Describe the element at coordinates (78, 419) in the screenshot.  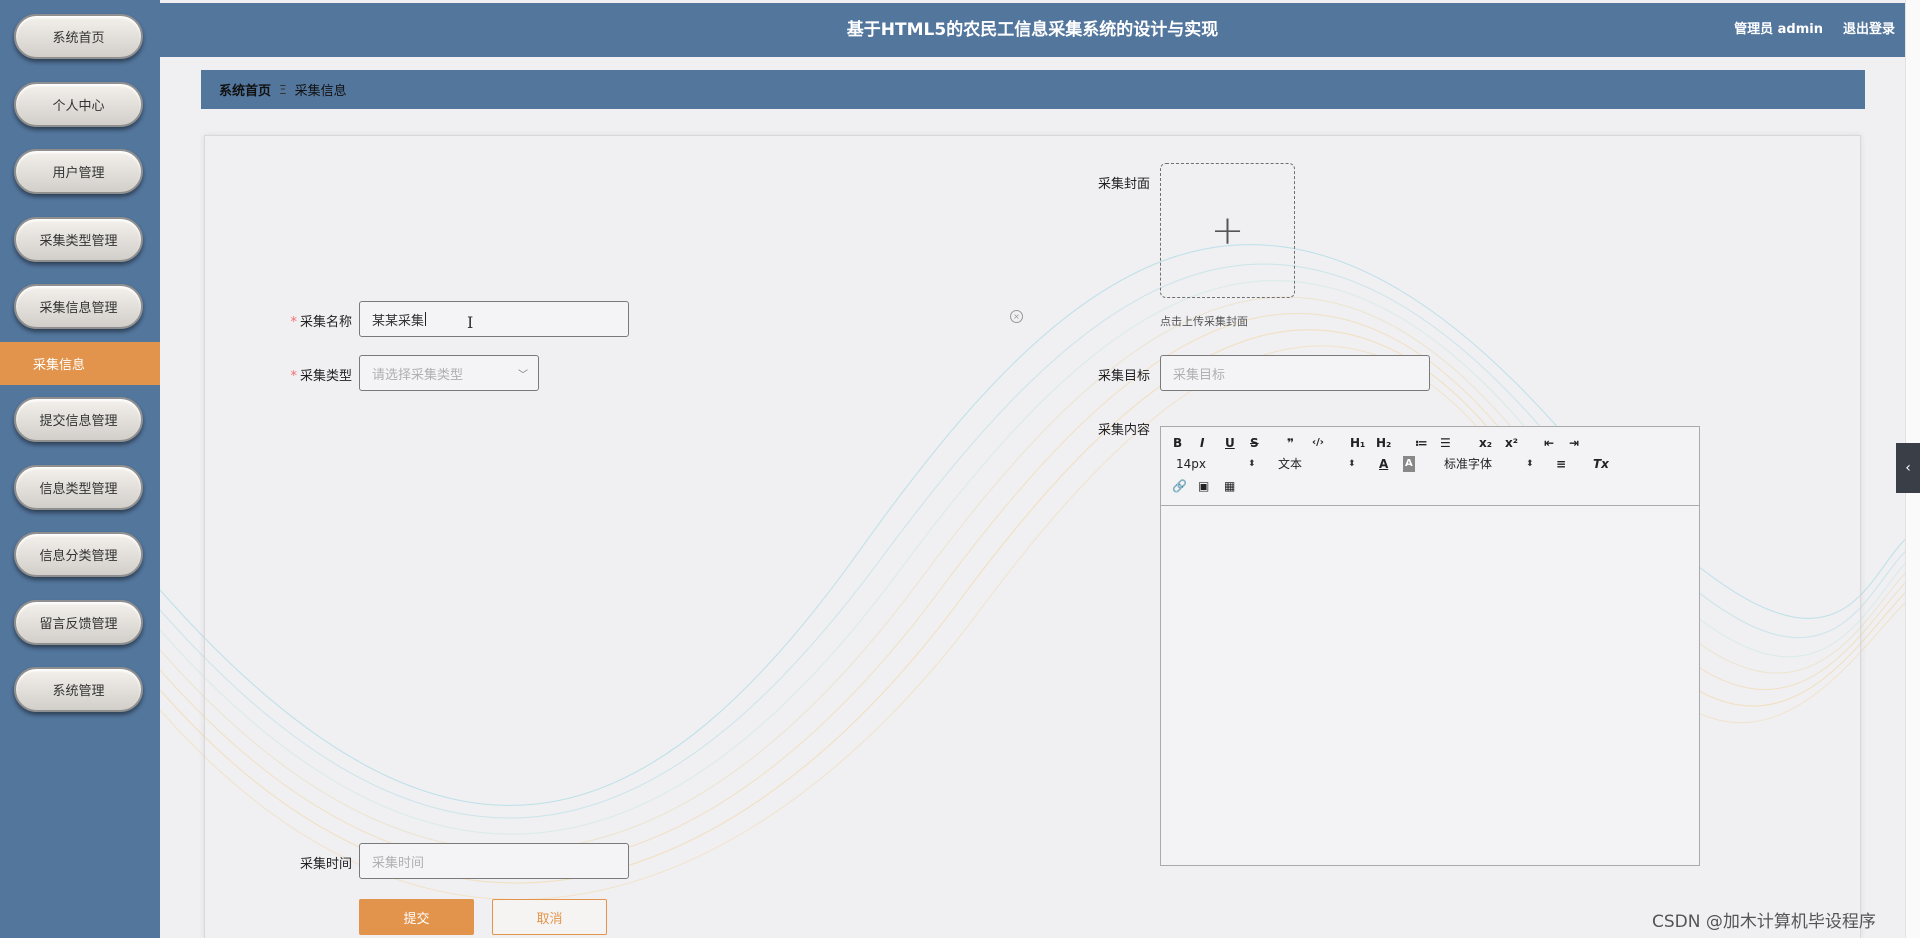
I see `sidebar-item-submission-management: 提交信息管理` at that location.